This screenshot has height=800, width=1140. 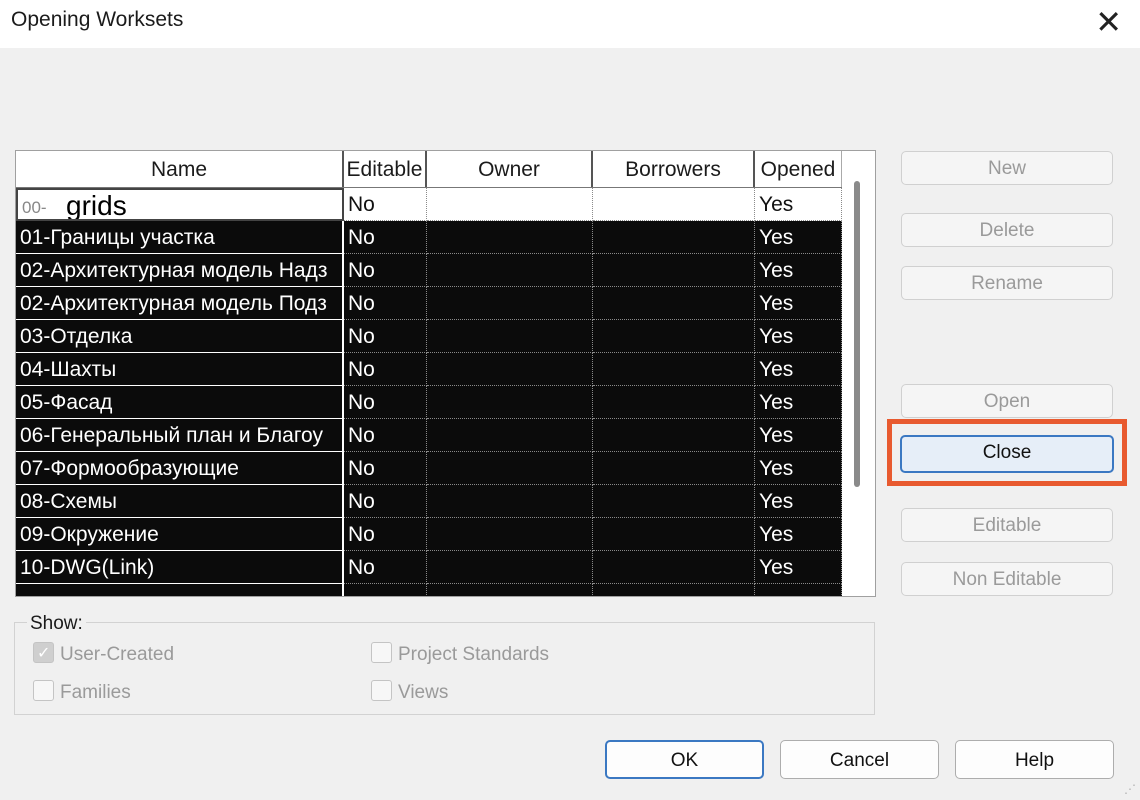 I want to click on project-standards-checkbox: Project Standards, so click(x=460, y=654).